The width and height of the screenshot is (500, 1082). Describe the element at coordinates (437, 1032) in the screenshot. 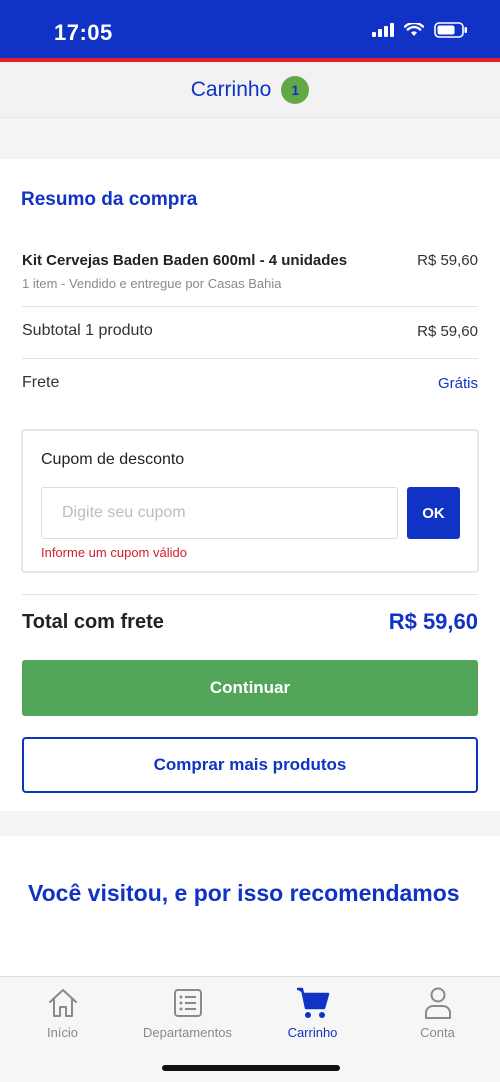

I see `tab-account-label: Conta` at that location.